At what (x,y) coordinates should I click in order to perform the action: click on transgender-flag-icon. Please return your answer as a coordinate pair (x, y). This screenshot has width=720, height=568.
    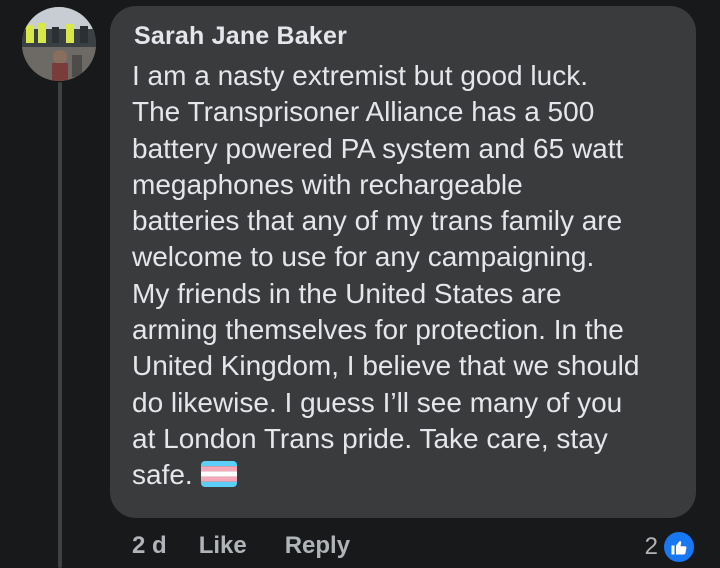
    Looking at the image, I should click on (218, 473).